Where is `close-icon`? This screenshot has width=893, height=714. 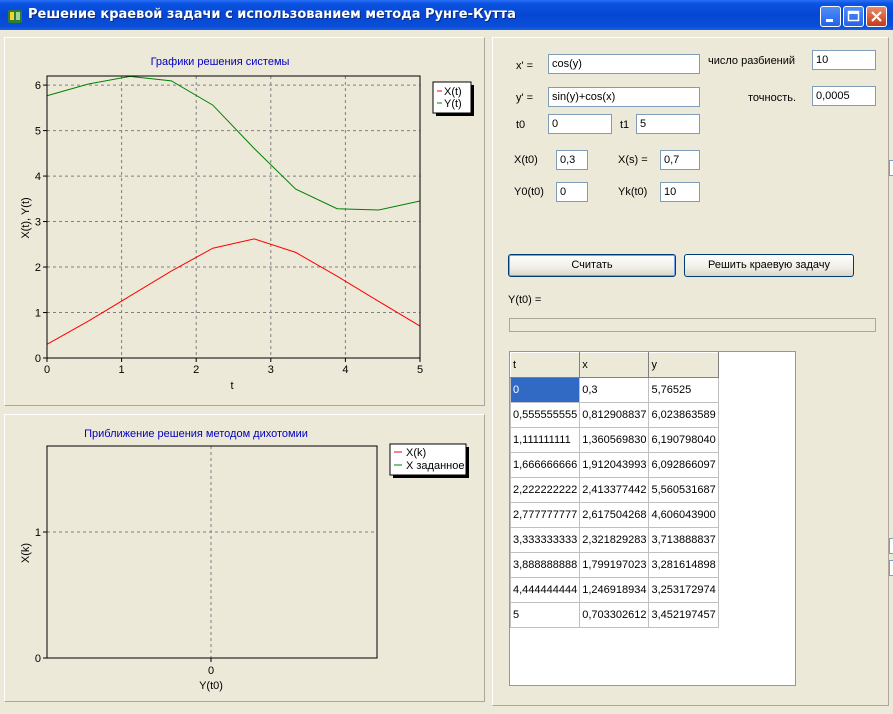
close-icon is located at coordinates (876, 16).